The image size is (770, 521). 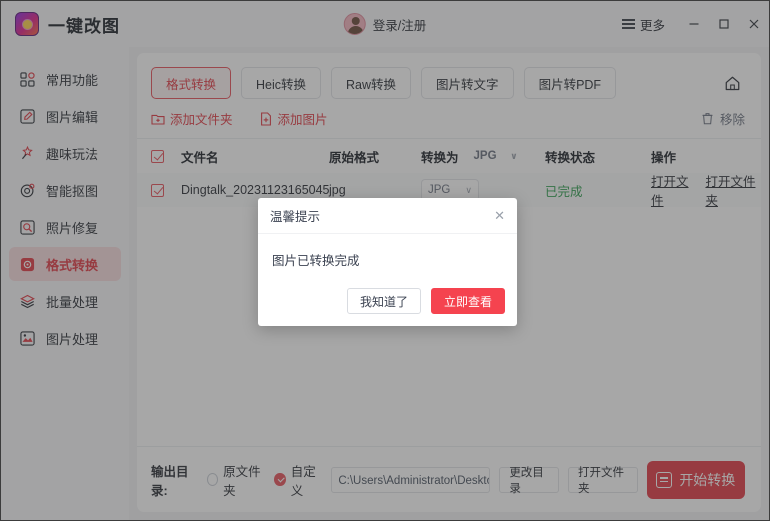 What do you see at coordinates (316, 261) in the screenshot?
I see `dialog-message: 图片已转换完成` at bounding box center [316, 261].